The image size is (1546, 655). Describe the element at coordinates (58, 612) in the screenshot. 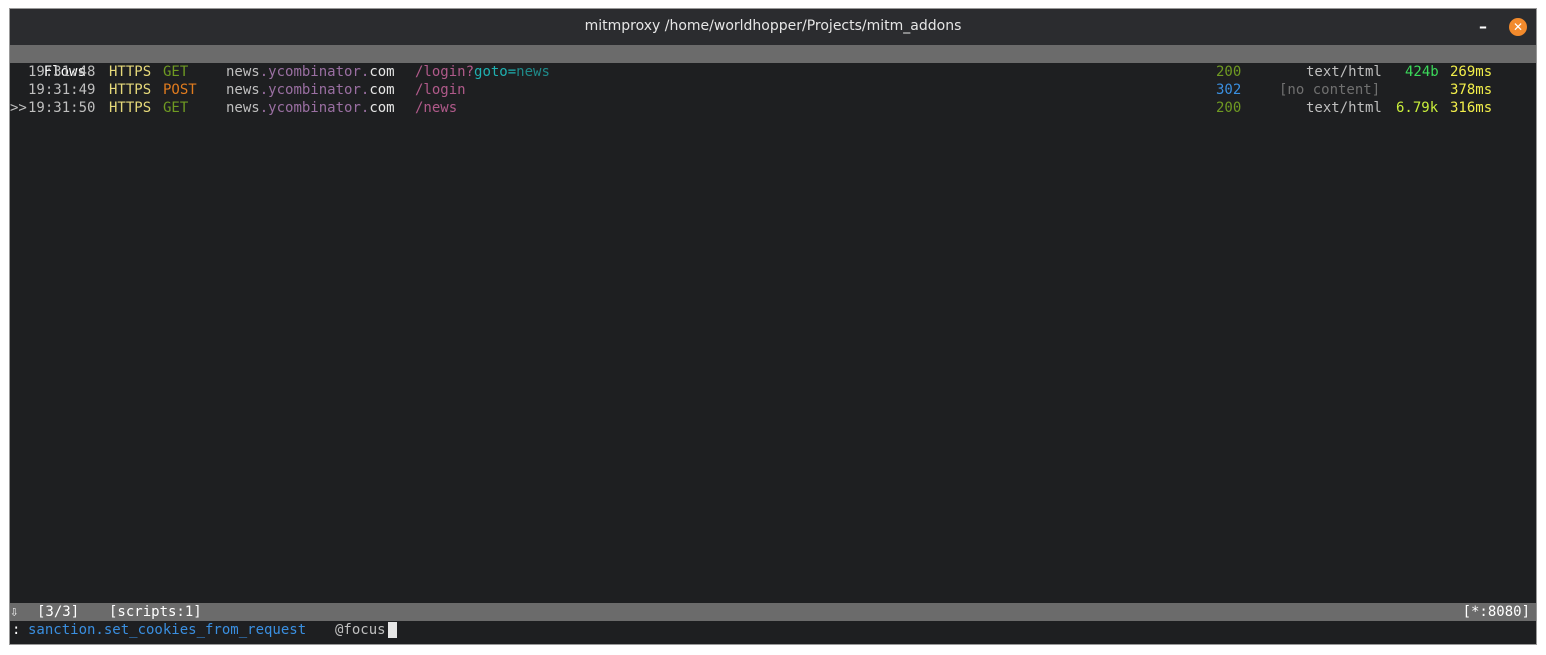

I see `flow-position: [3/3]` at that location.